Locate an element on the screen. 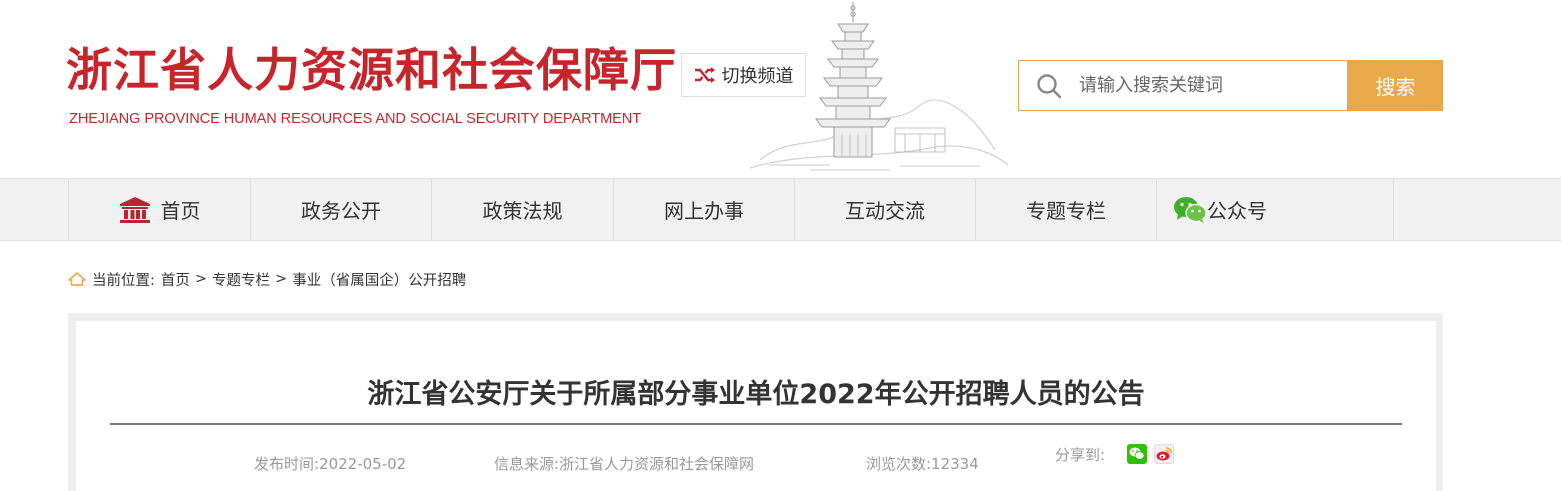  view-count: 浏览次数:12334 is located at coordinates (922, 464).